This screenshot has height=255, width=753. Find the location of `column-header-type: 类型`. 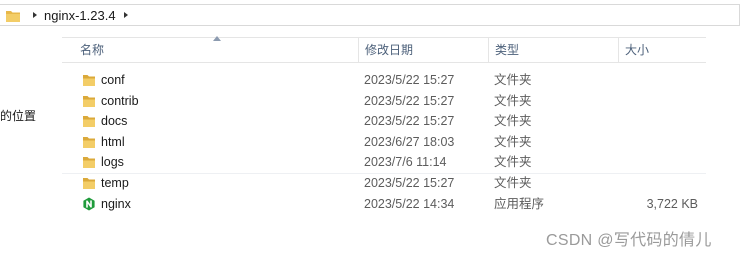

column-header-type: 类型 is located at coordinates (553, 50).